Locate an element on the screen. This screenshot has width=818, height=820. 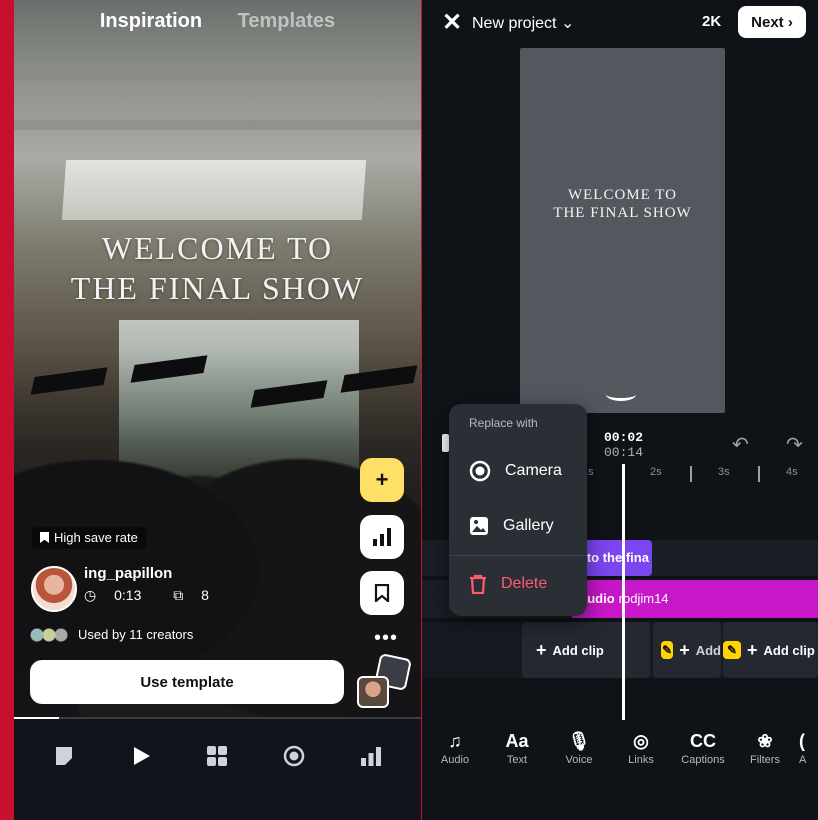
ruler-divider is located at coordinates (691, 474).